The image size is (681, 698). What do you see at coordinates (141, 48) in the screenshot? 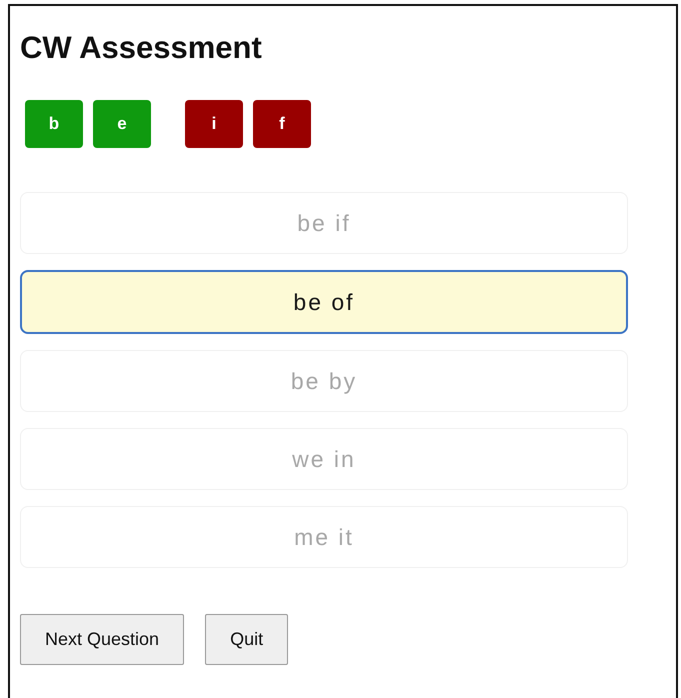
I see `page-title: CW Assessment` at bounding box center [141, 48].